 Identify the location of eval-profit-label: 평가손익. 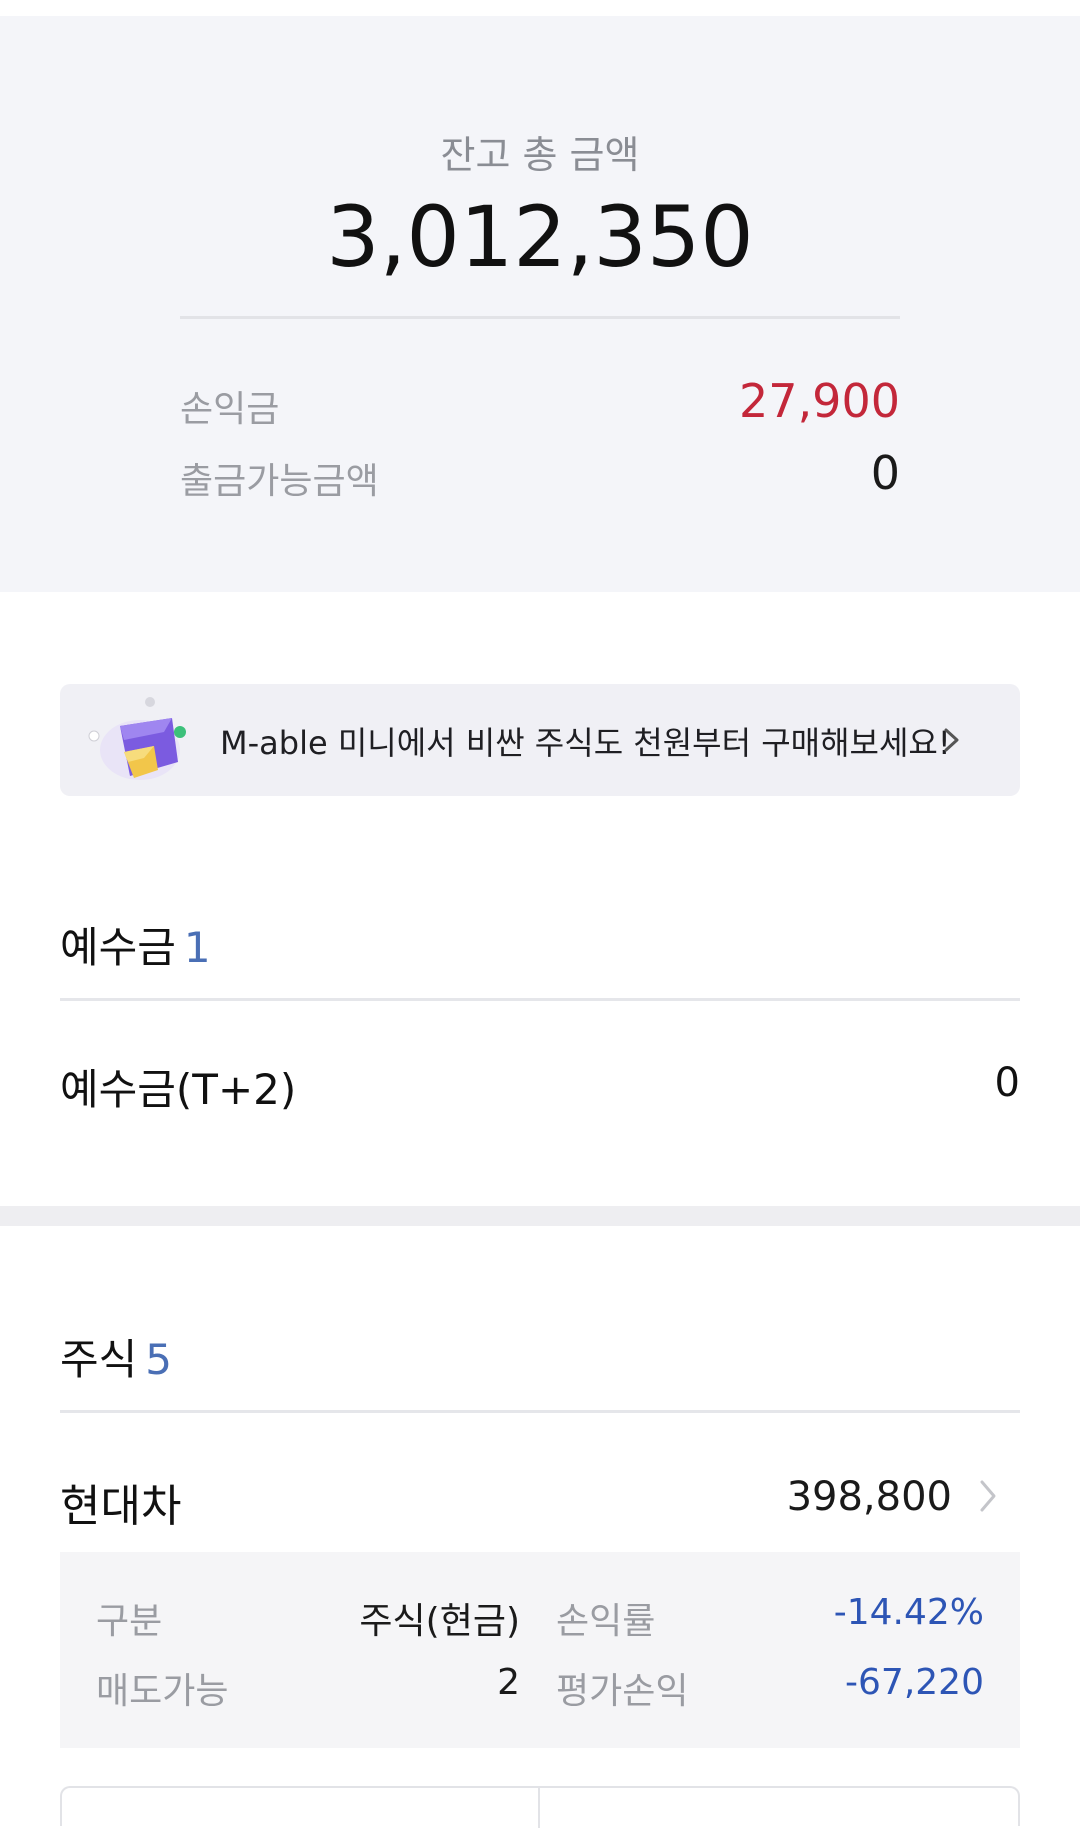
(622, 1691).